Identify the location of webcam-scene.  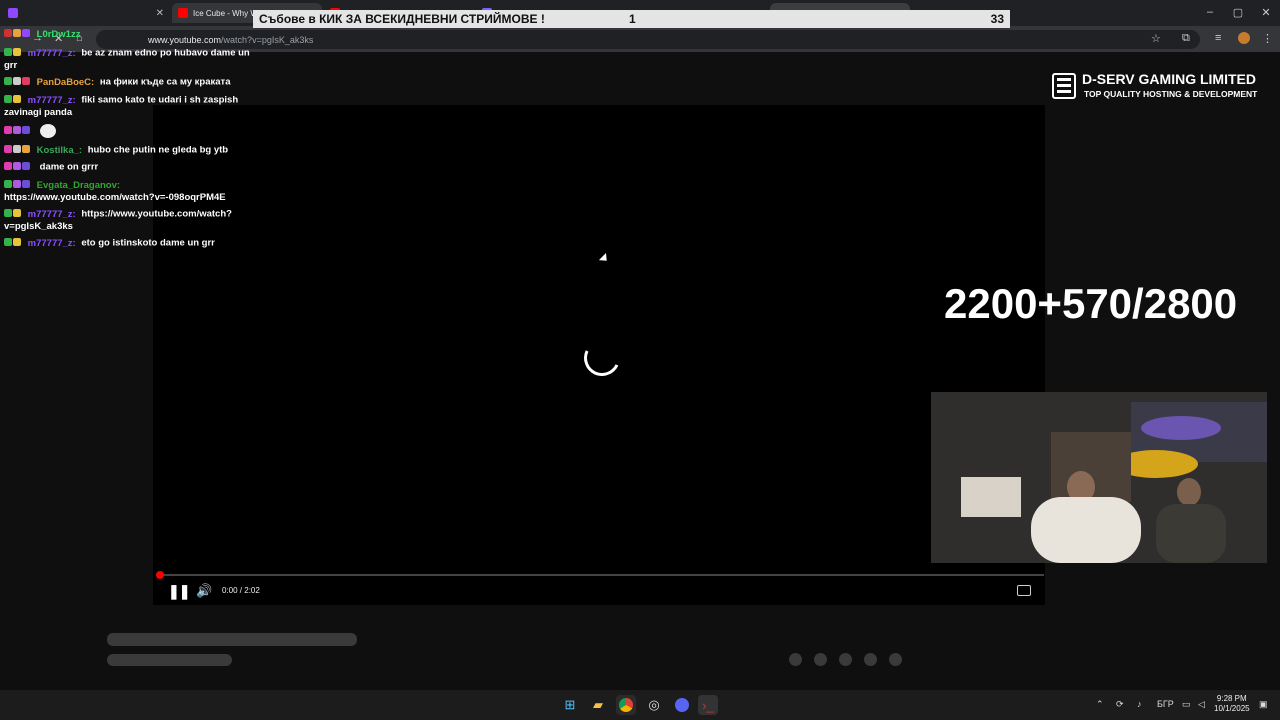
(1099, 477).